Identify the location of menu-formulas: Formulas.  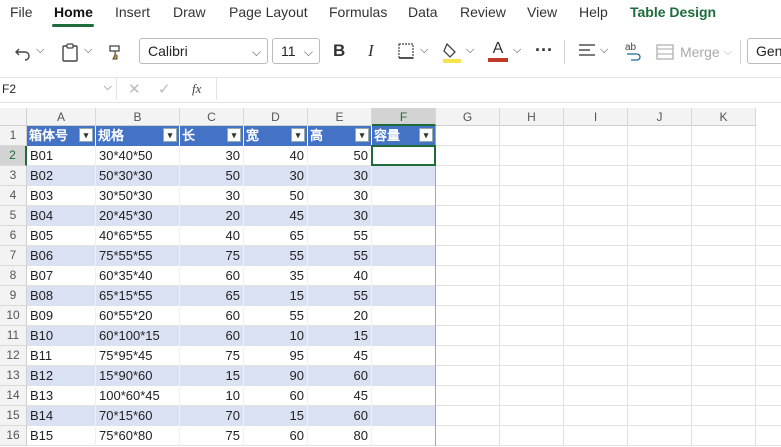
(358, 12).